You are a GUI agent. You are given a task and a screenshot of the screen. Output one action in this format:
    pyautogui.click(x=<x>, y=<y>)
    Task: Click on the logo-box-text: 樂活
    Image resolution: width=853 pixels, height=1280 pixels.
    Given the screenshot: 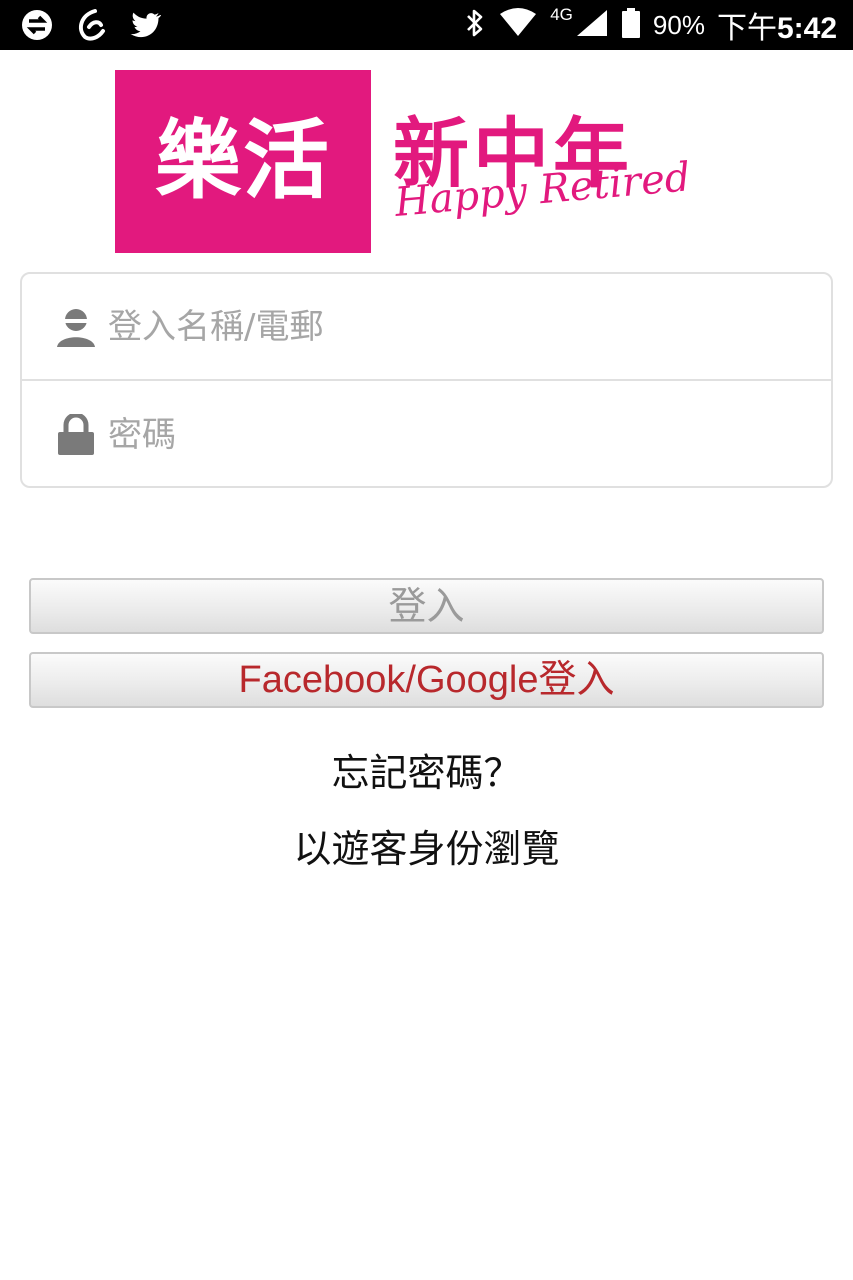 What is the action you would take?
    pyautogui.click(x=243, y=161)
    